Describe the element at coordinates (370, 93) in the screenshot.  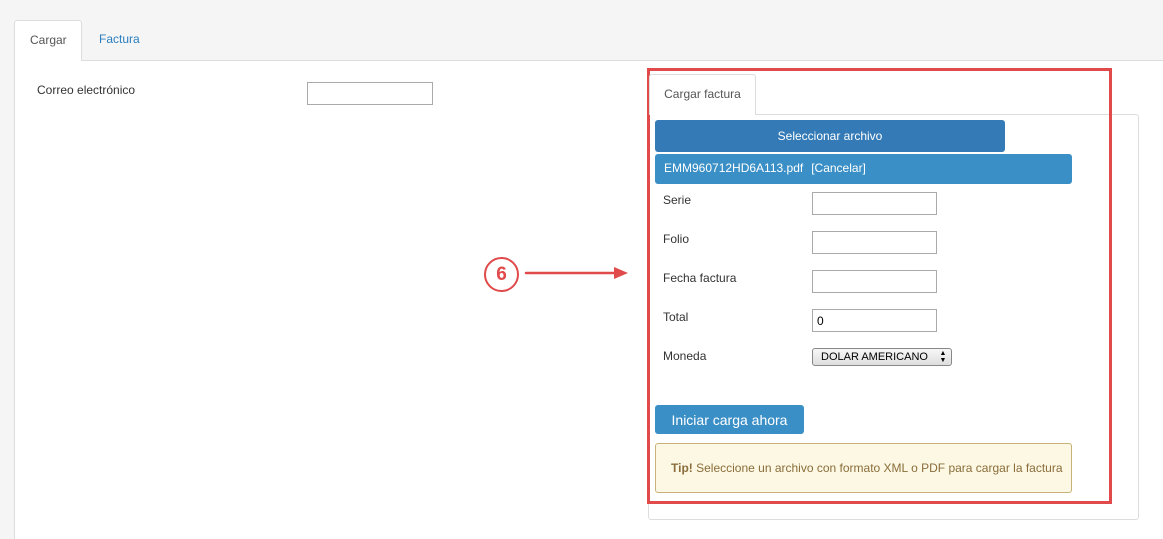
I see `email-input` at that location.